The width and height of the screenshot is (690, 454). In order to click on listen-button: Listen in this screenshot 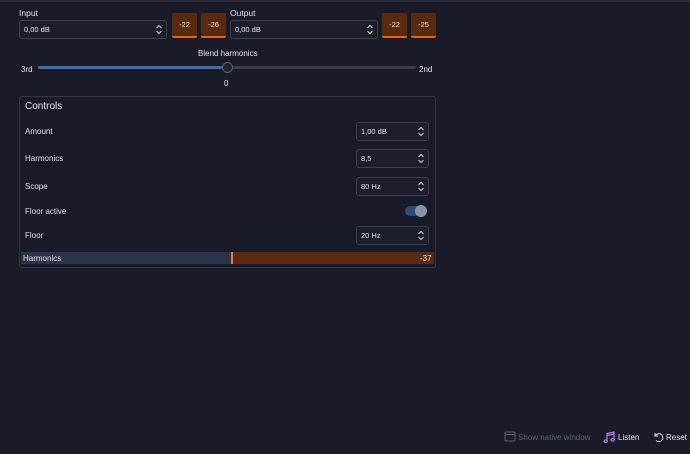, I will do `click(624, 437)`.